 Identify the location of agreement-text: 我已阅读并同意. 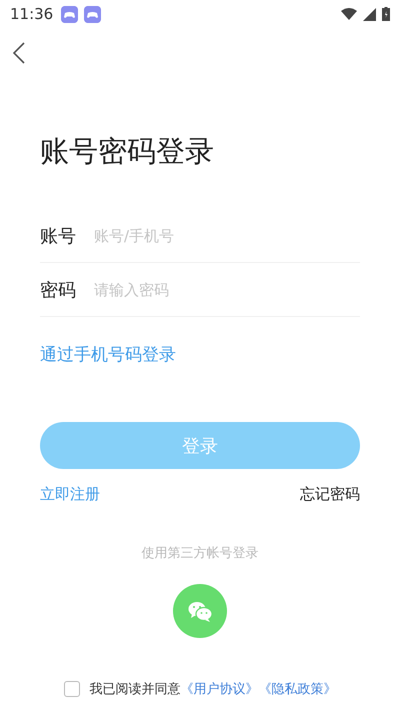
(135, 689).